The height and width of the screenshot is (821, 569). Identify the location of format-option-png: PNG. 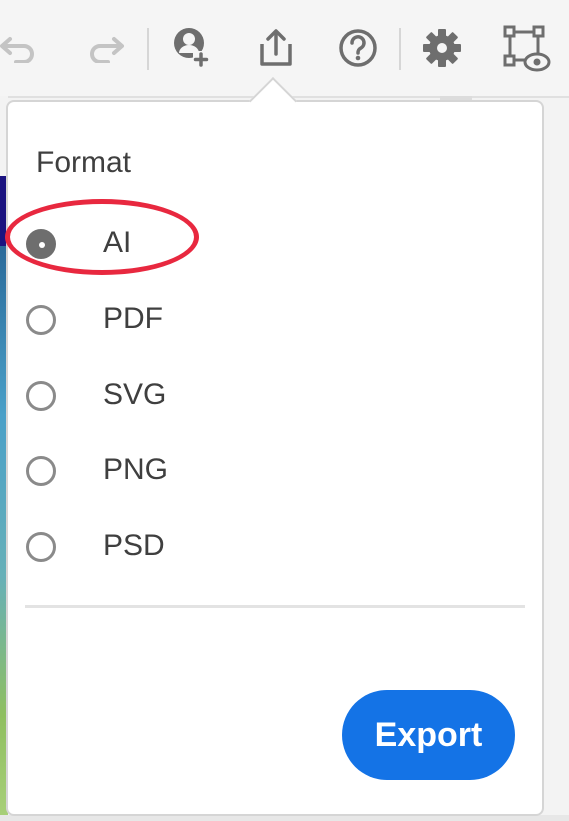
(174, 474).